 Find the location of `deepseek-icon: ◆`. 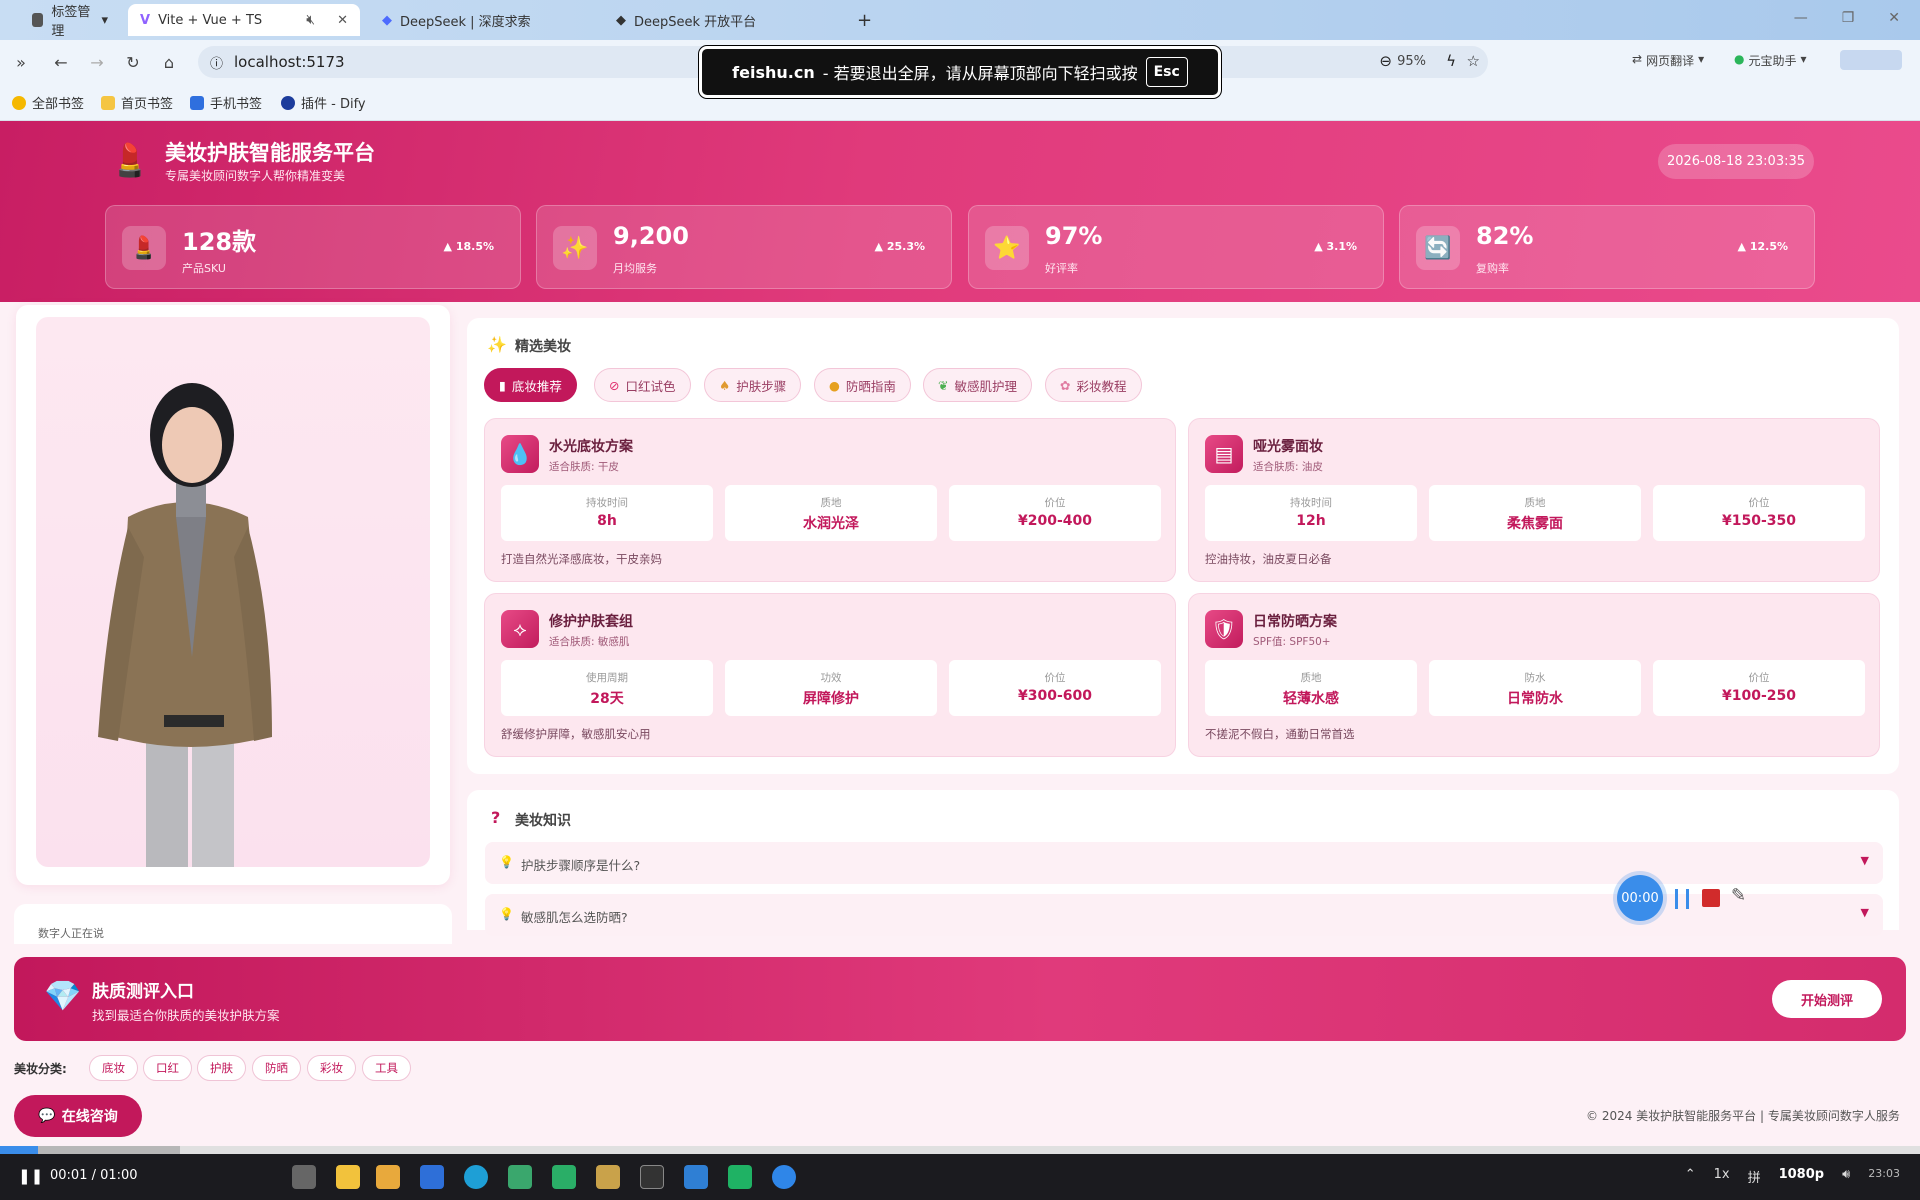

deepseek-icon: ◆ is located at coordinates (387, 20).